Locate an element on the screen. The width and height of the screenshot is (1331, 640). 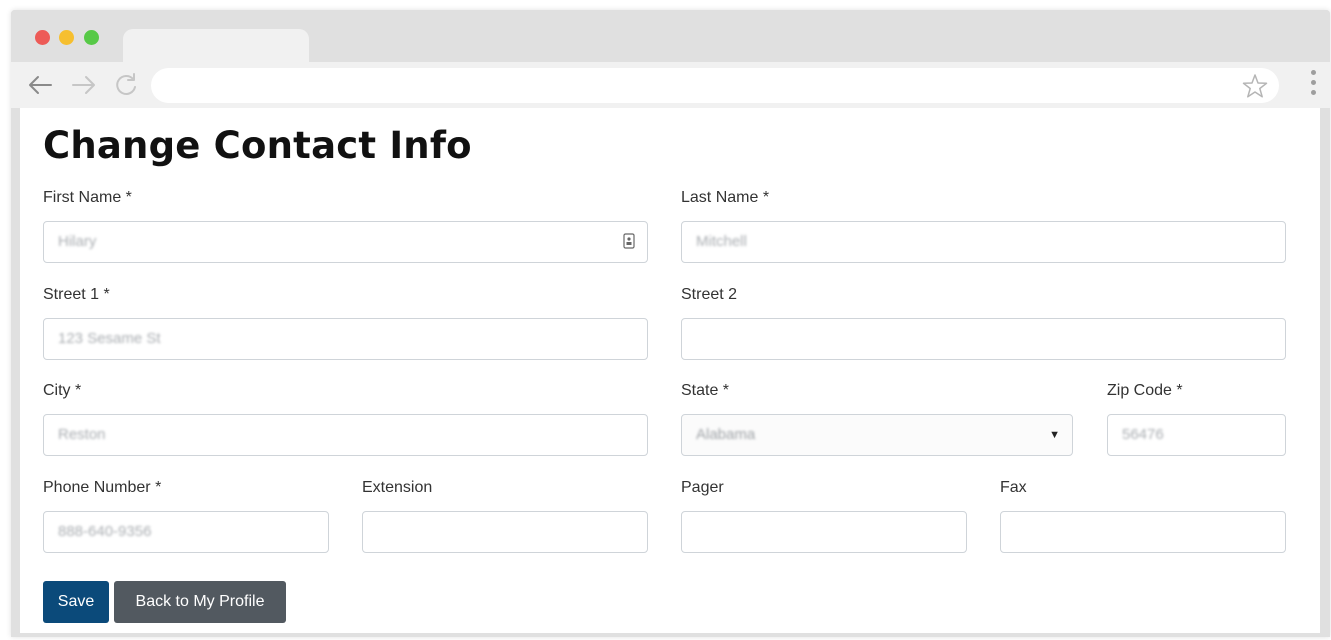
phone-number-label: Phone Number * is located at coordinates (102, 487).